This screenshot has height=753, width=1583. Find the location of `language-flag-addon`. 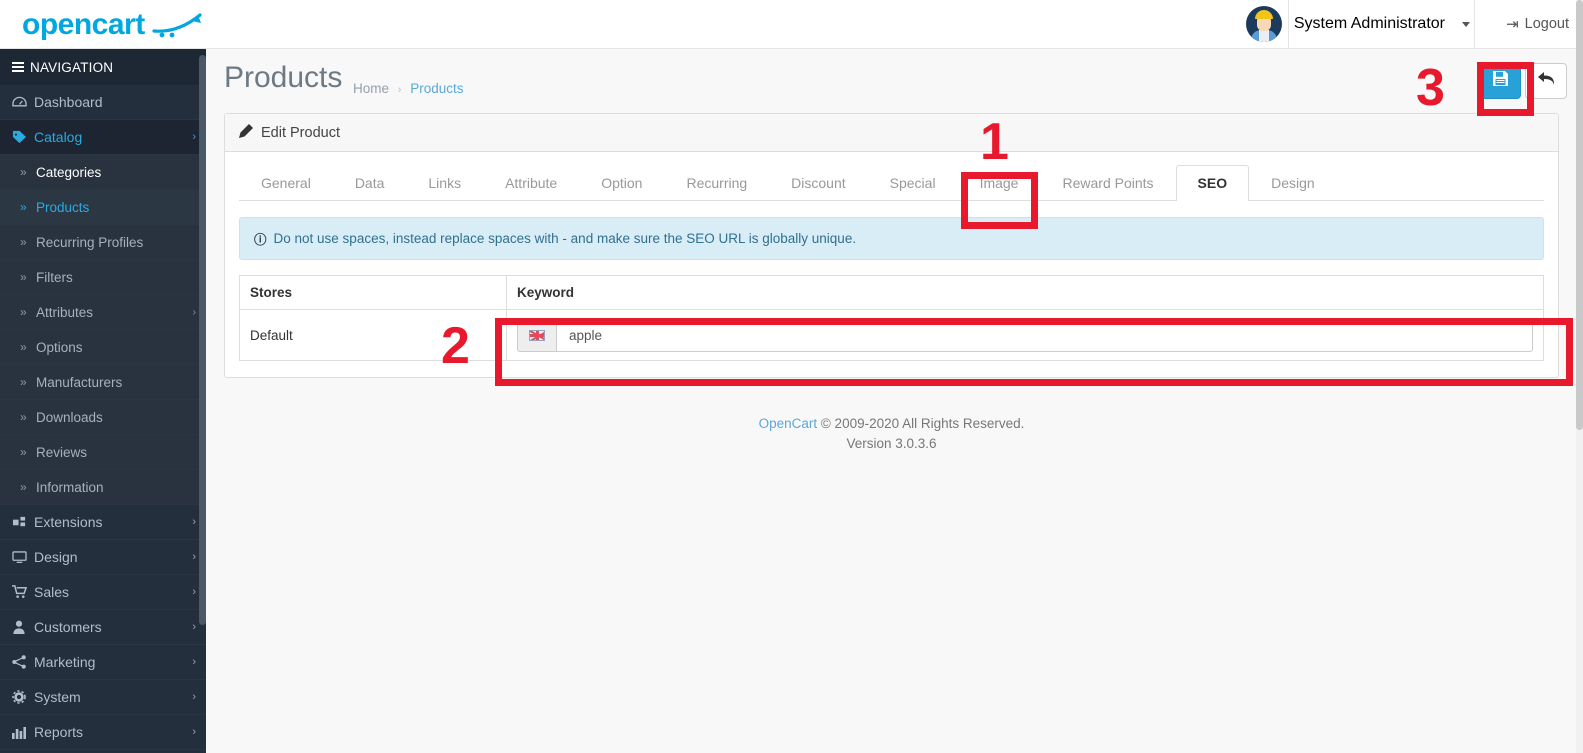

language-flag-addon is located at coordinates (536, 335).